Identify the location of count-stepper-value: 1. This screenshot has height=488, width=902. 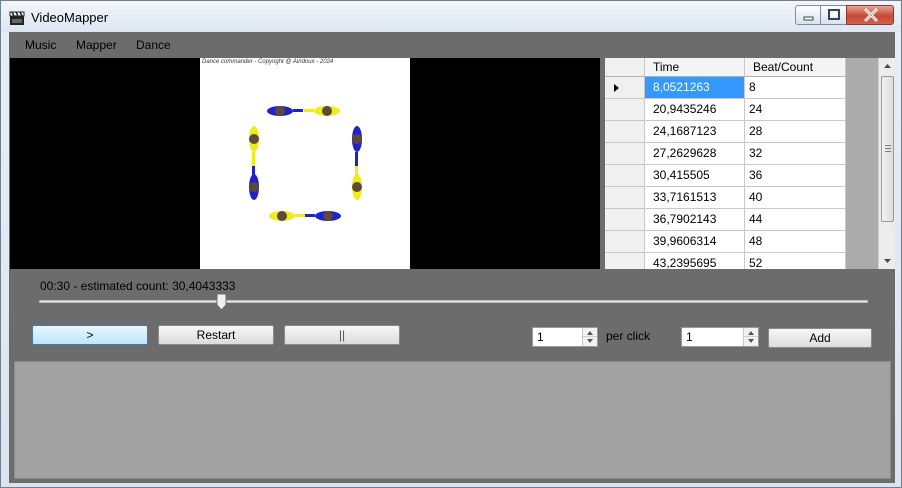
(540, 337).